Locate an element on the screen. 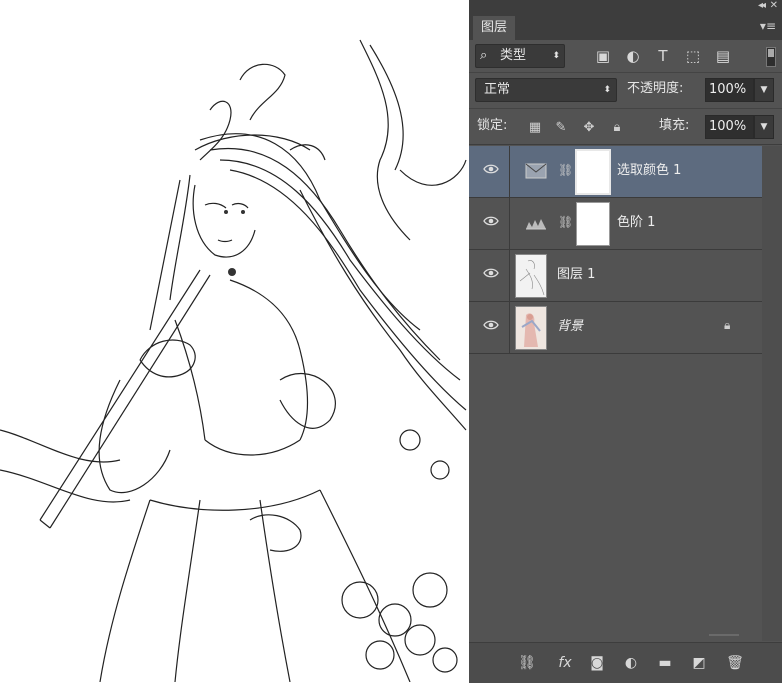 The width and height of the screenshot is (782, 683). filter-kind-select: ⌕ 类型 ⬍ is located at coordinates (520, 56).